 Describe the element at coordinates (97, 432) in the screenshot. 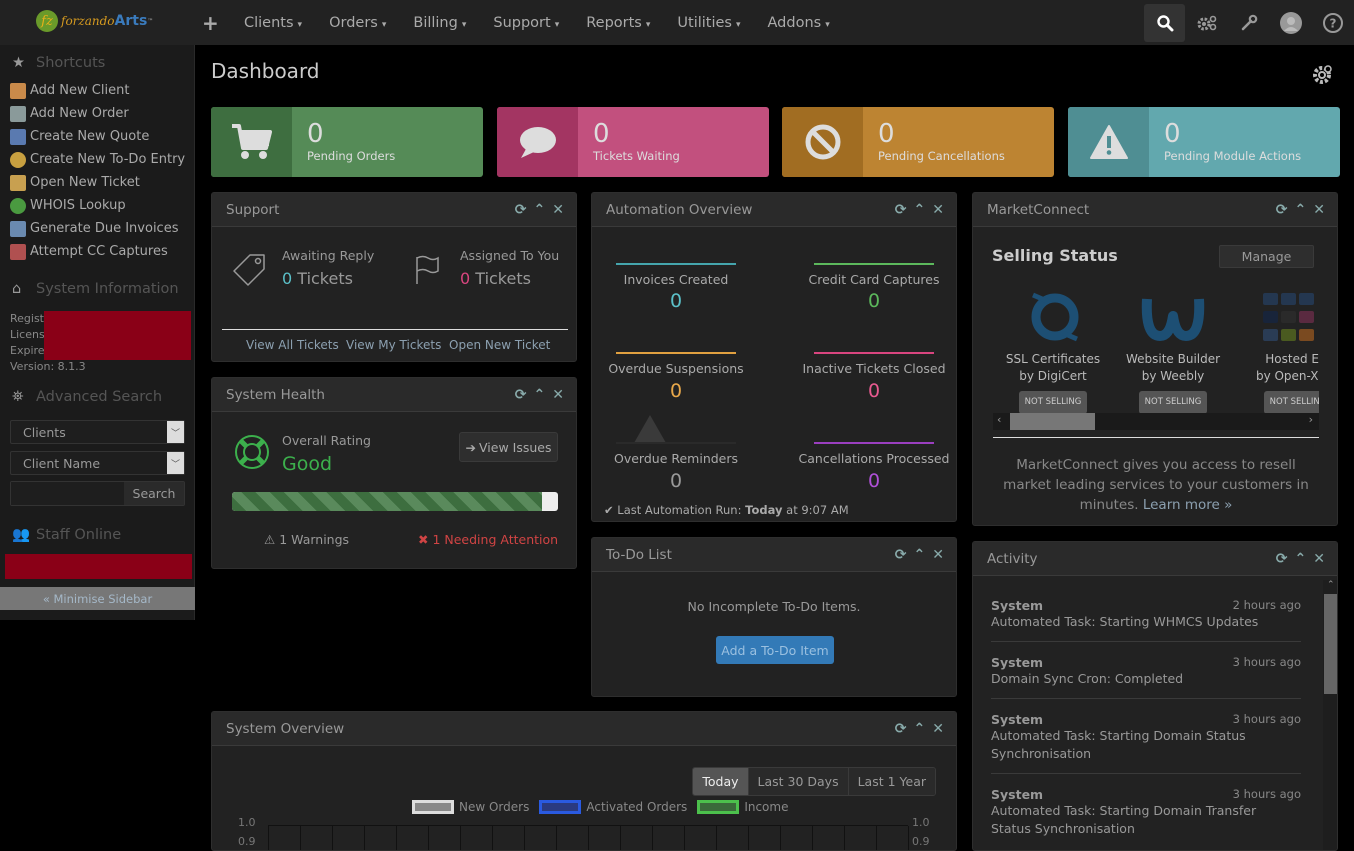

I see `search-type-select: Clients ﹀` at that location.